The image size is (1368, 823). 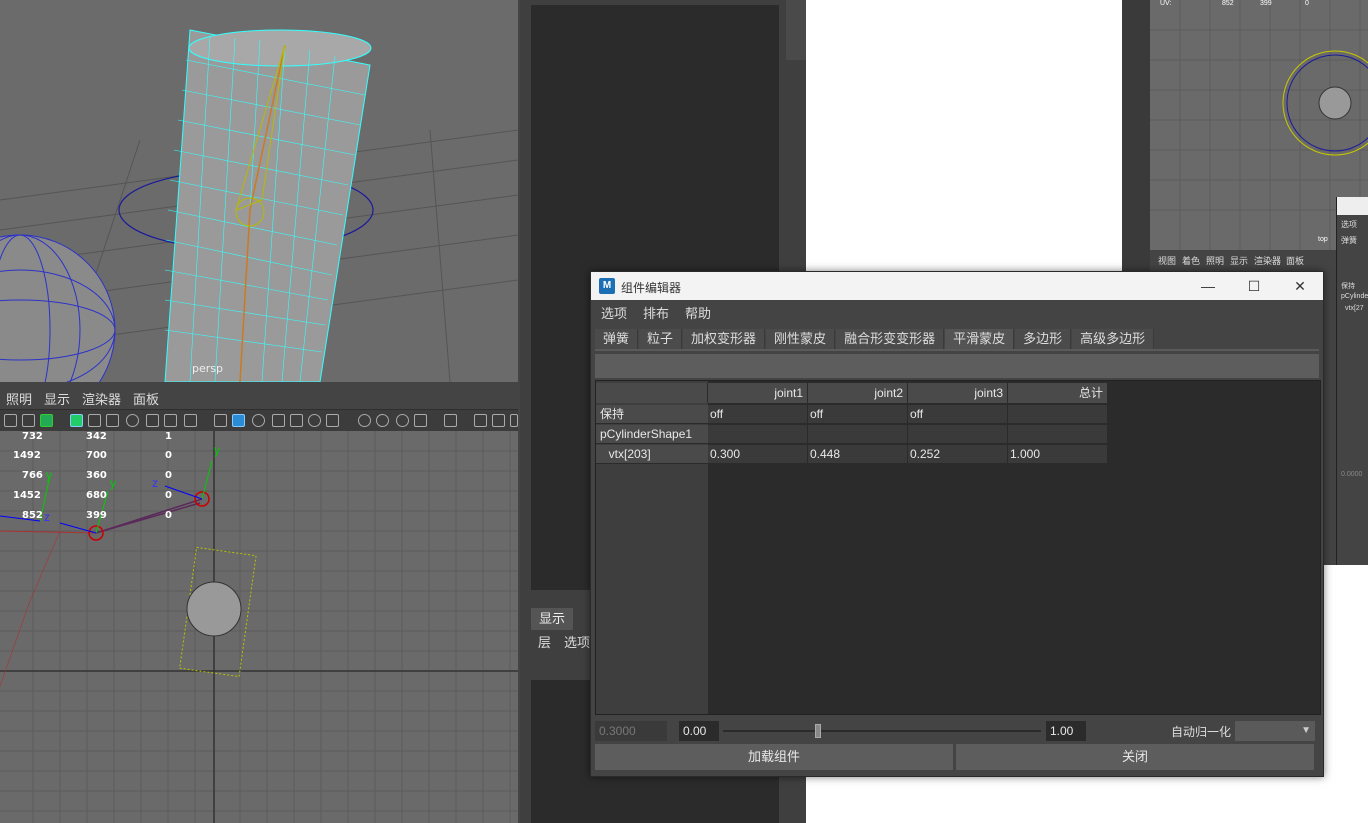 I want to click on antialias-icon, so click(x=402, y=420).